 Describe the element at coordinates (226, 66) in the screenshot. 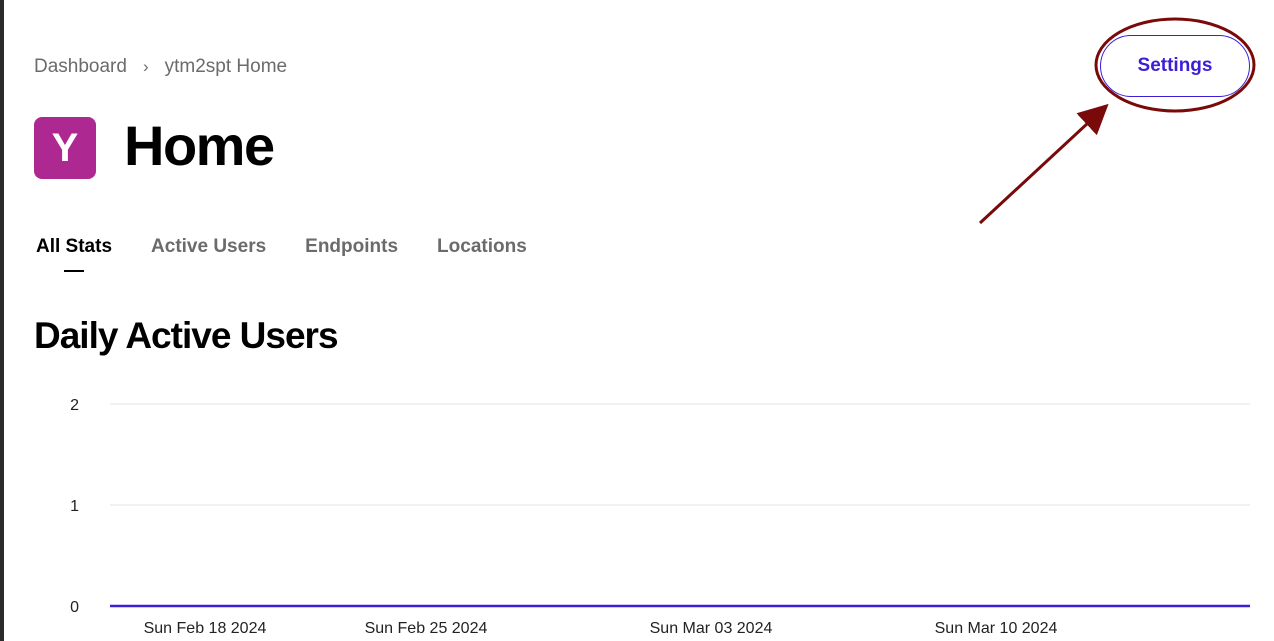

I see `breadcrumb-current-page: ytm2spt Home` at that location.